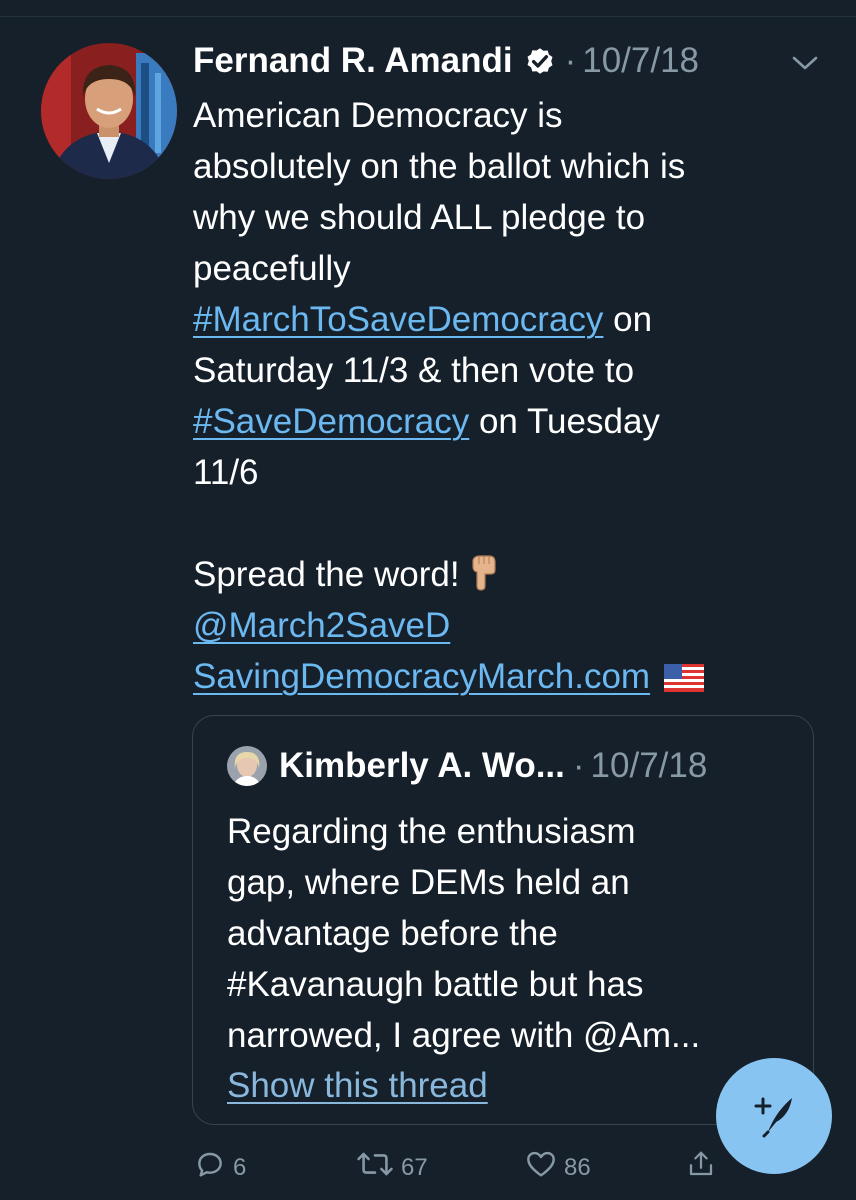  I want to click on tweet-text-segment: peacefully, so click(272, 268).